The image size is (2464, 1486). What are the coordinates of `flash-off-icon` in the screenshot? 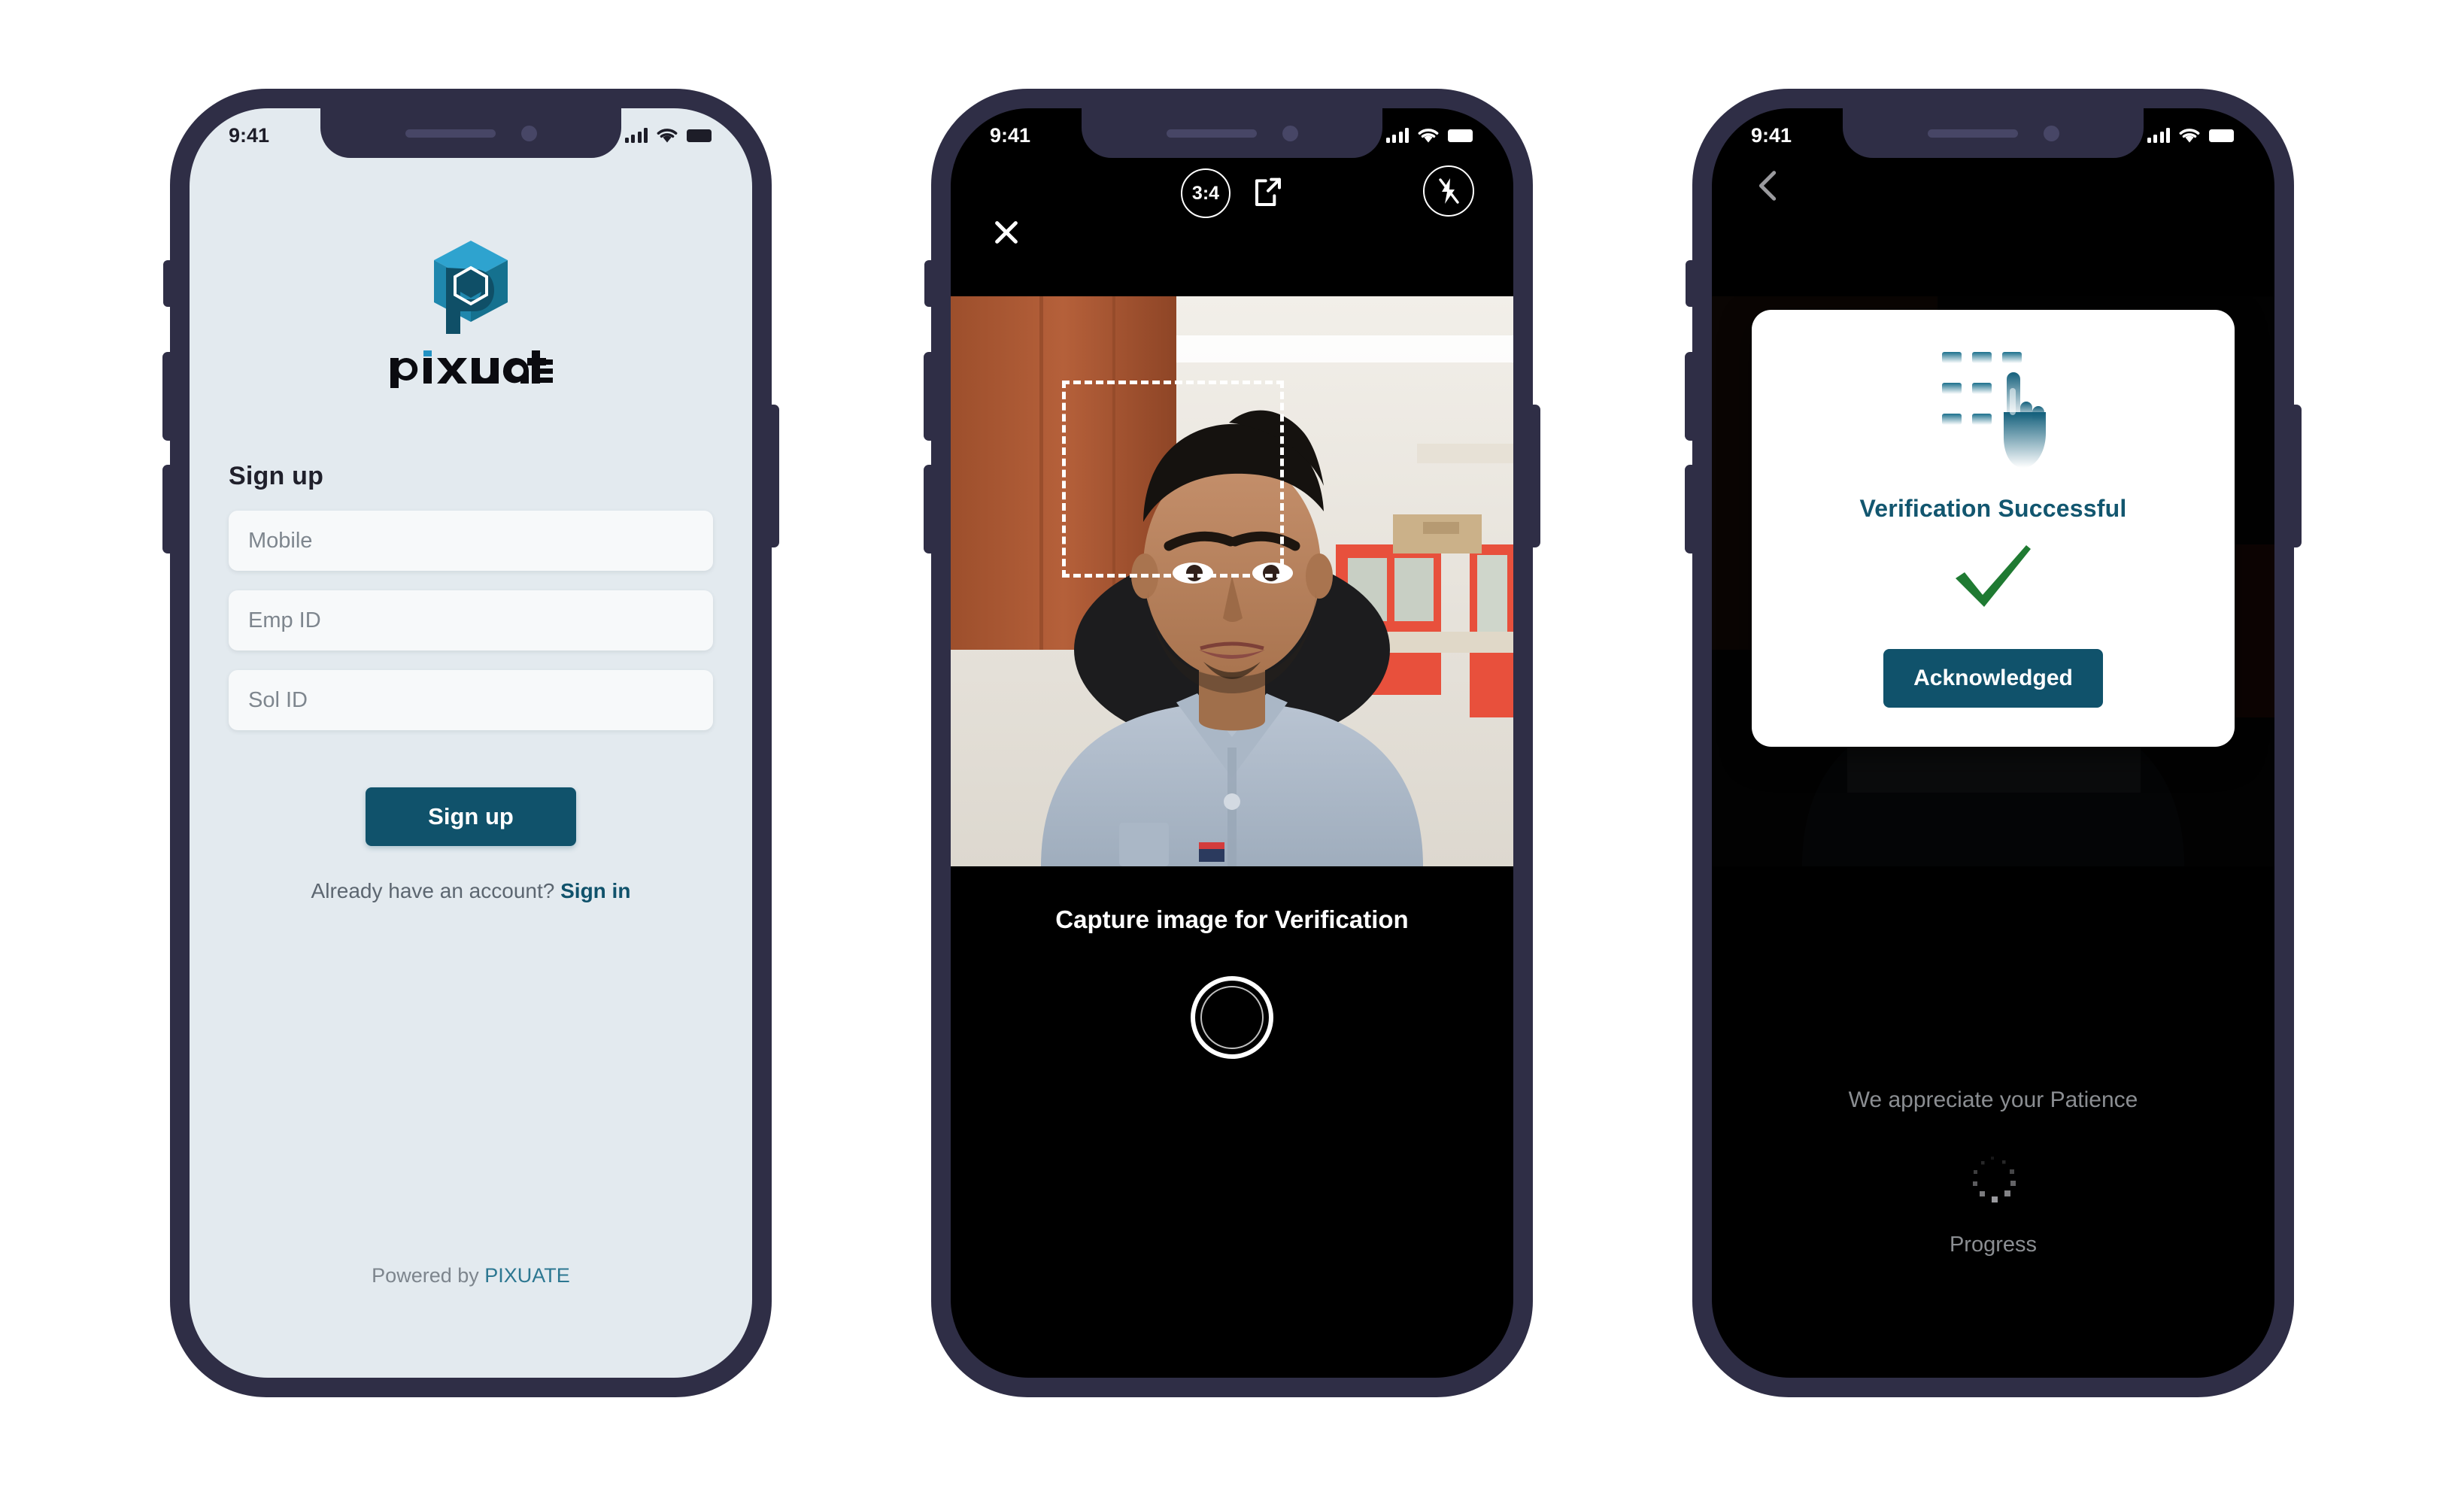 It's located at (1449, 191).